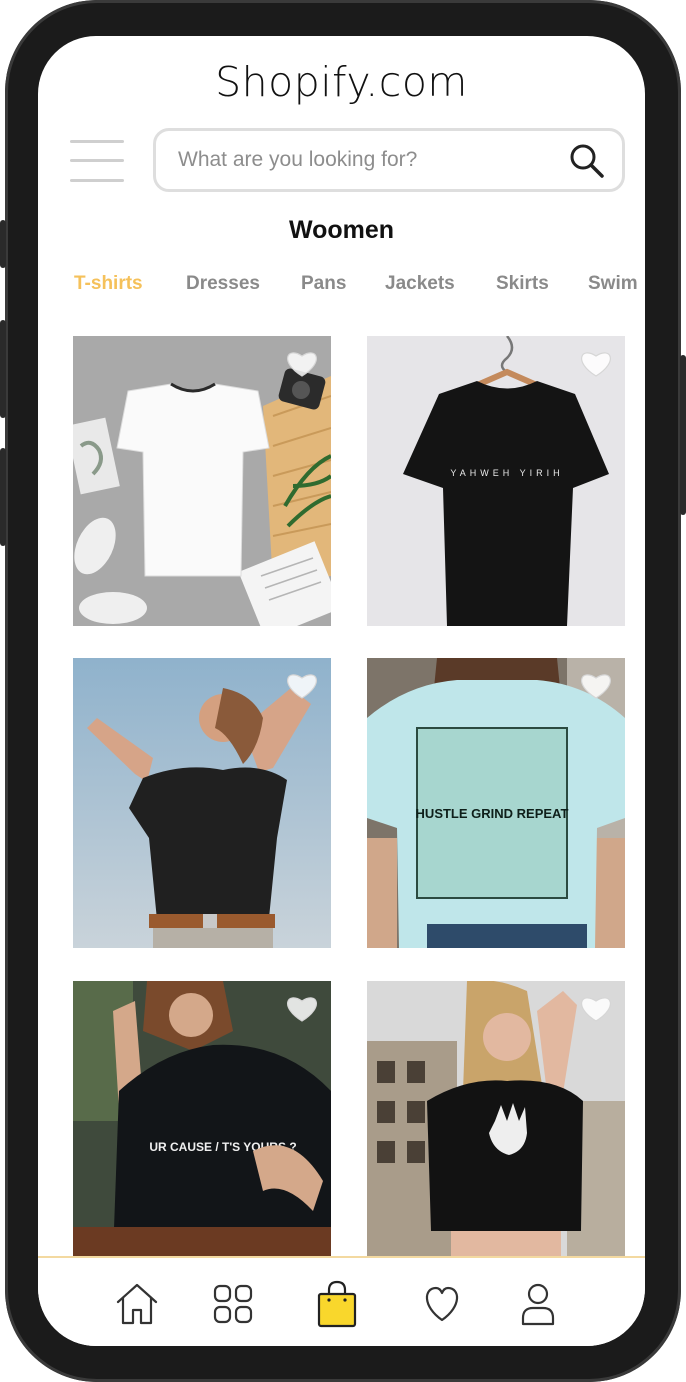  I want to click on product-card: YAHWEH YIRIH, so click(496, 481).